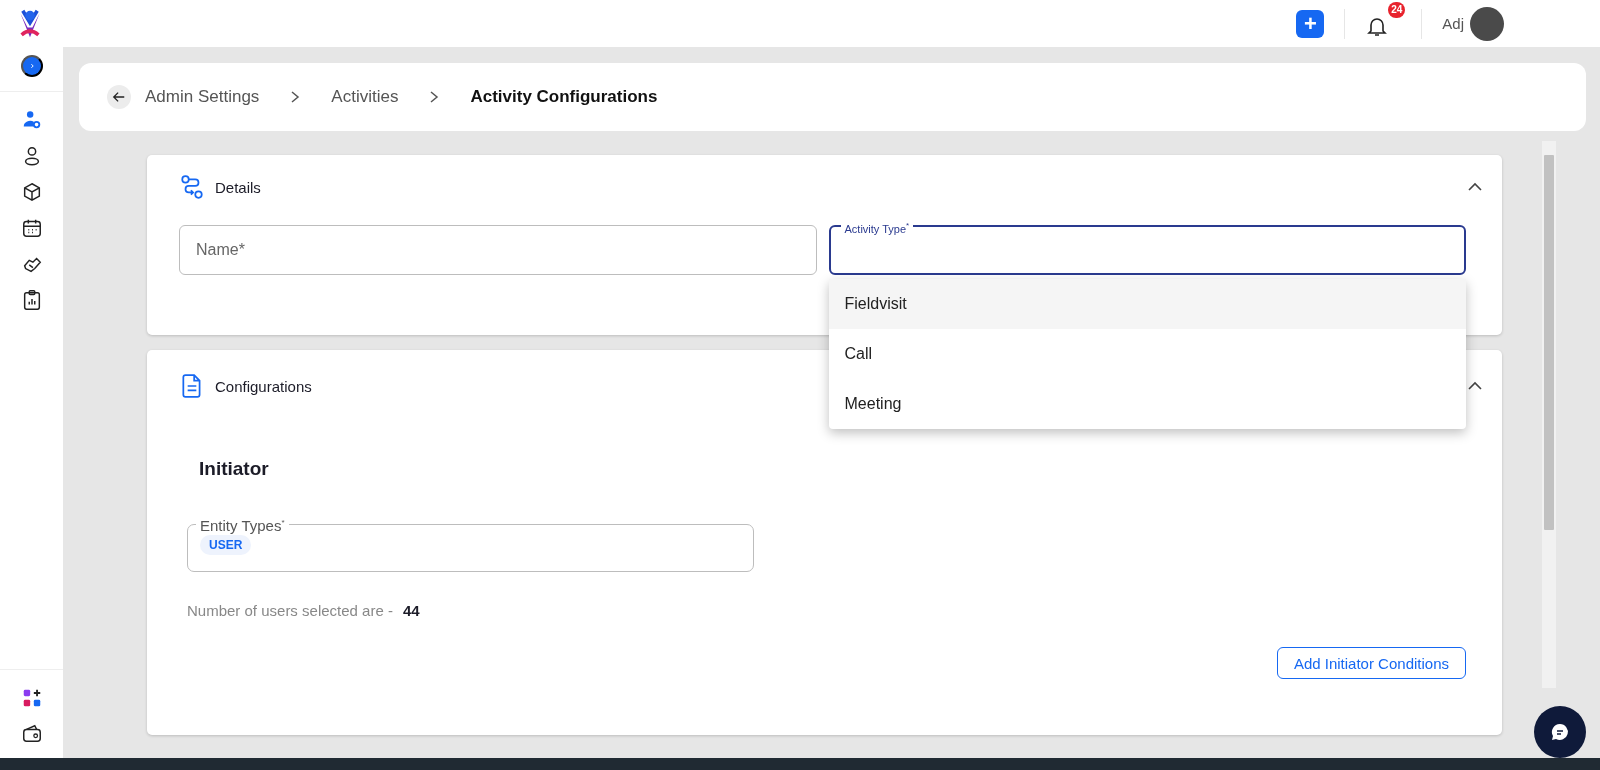 This screenshot has height=770, width=1600. I want to click on add-initiator-conditions-button: Add Initiator Conditions, so click(1371, 663).